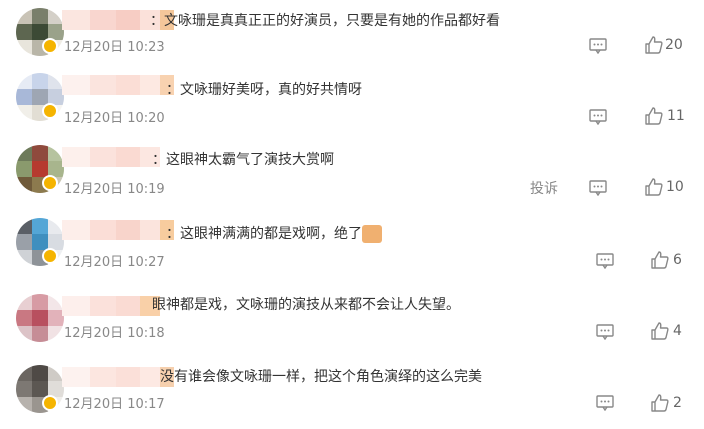  What do you see at coordinates (677, 331) in the screenshot?
I see `like-count: 4` at bounding box center [677, 331].